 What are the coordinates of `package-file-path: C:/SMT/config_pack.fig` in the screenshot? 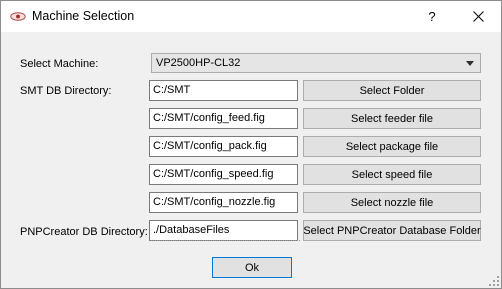 It's located at (210, 146).